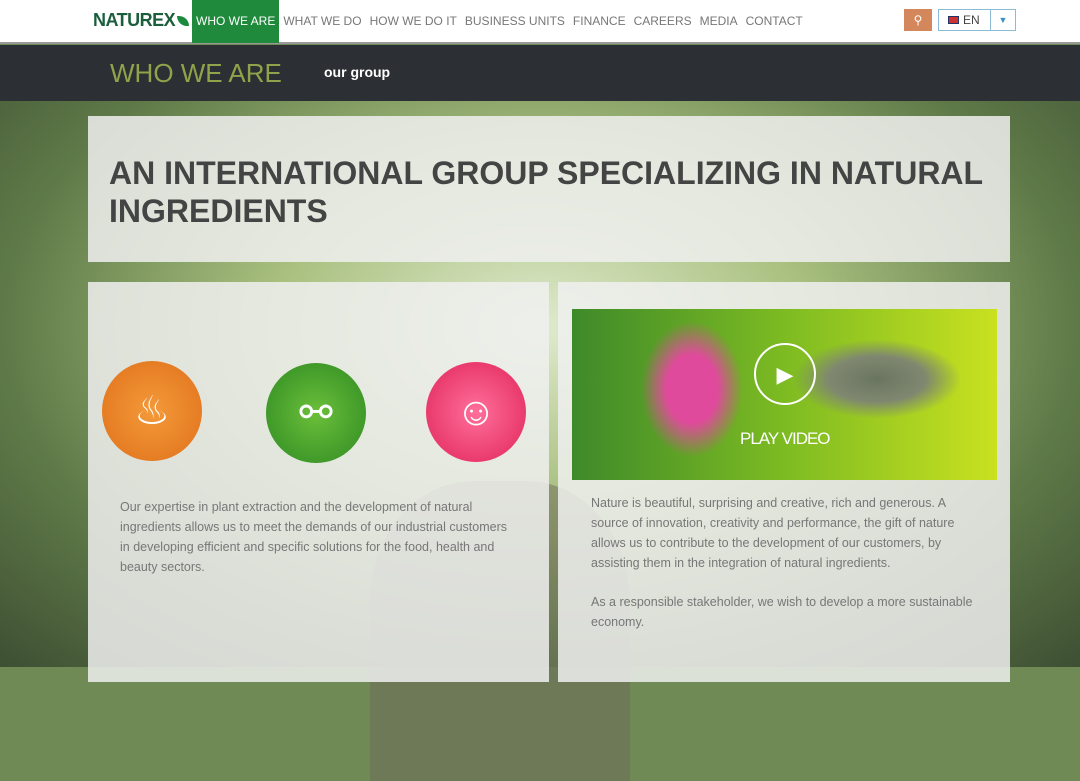 This screenshot has width=1080, height=781. I want to click on food-bottle-icon: ♨, so click(152, 411).